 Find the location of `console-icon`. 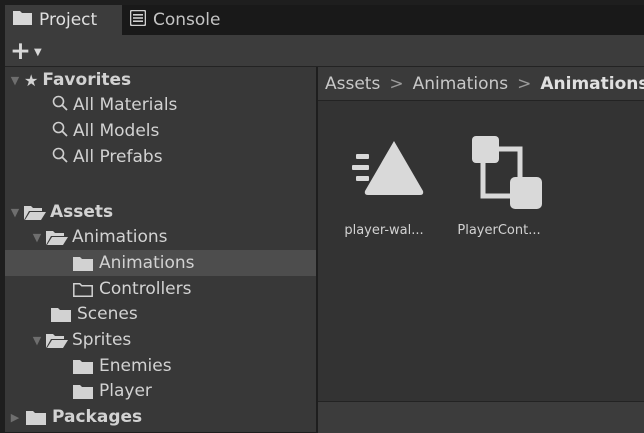

console-icon is located at coordinates (138, 20).